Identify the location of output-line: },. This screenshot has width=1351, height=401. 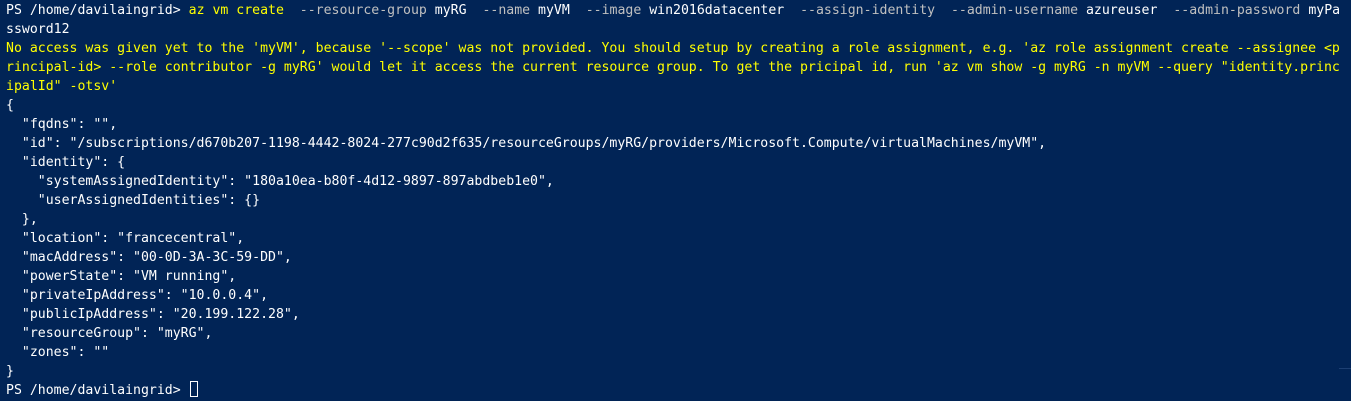
(22, 219).